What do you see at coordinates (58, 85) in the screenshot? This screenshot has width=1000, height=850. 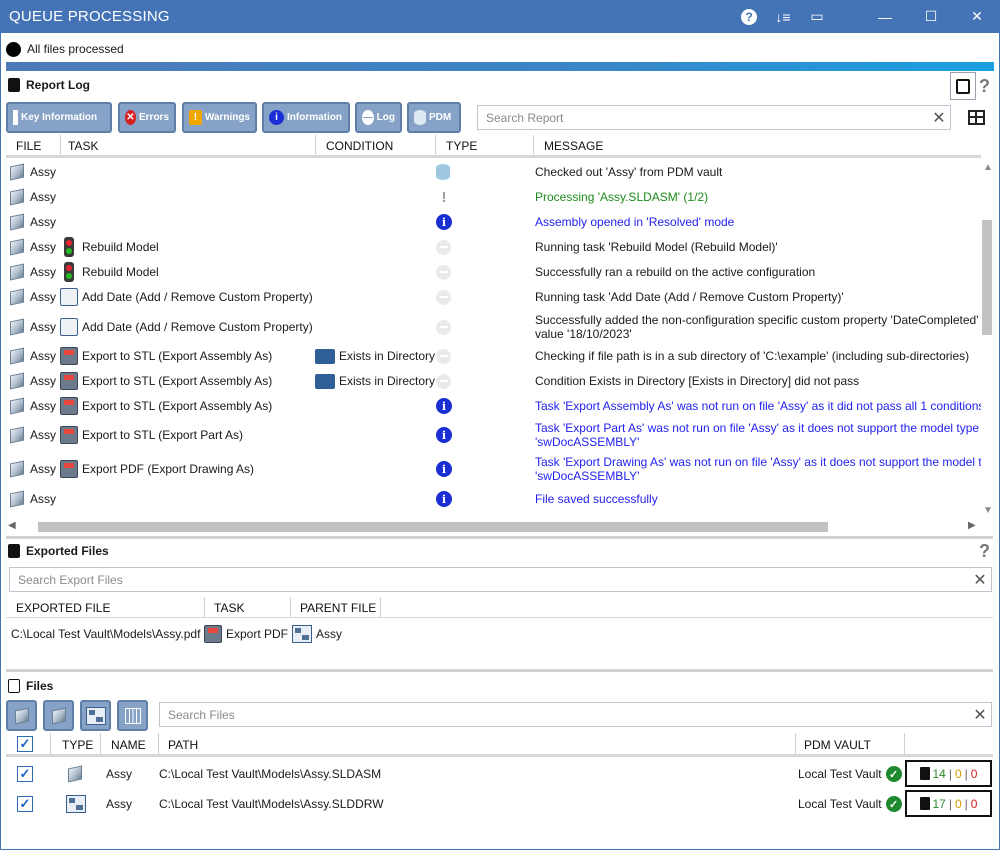 I see `report-log-title: Report Log` at bounding box center [58, 85].